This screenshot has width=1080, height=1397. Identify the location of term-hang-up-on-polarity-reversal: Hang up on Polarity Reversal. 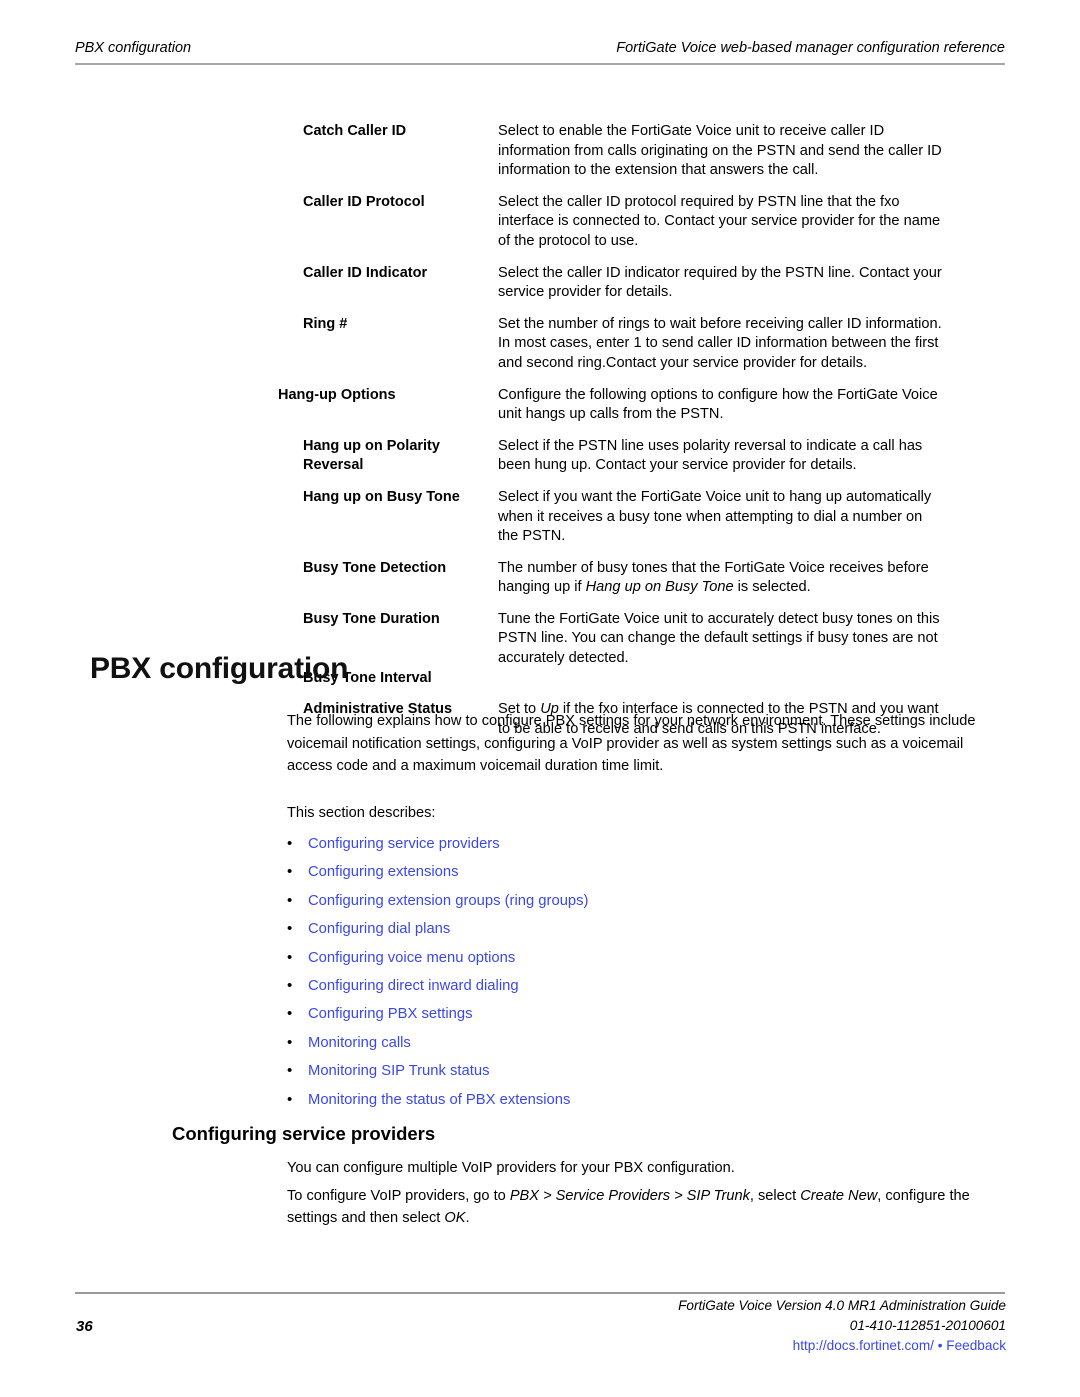
(371, 455).